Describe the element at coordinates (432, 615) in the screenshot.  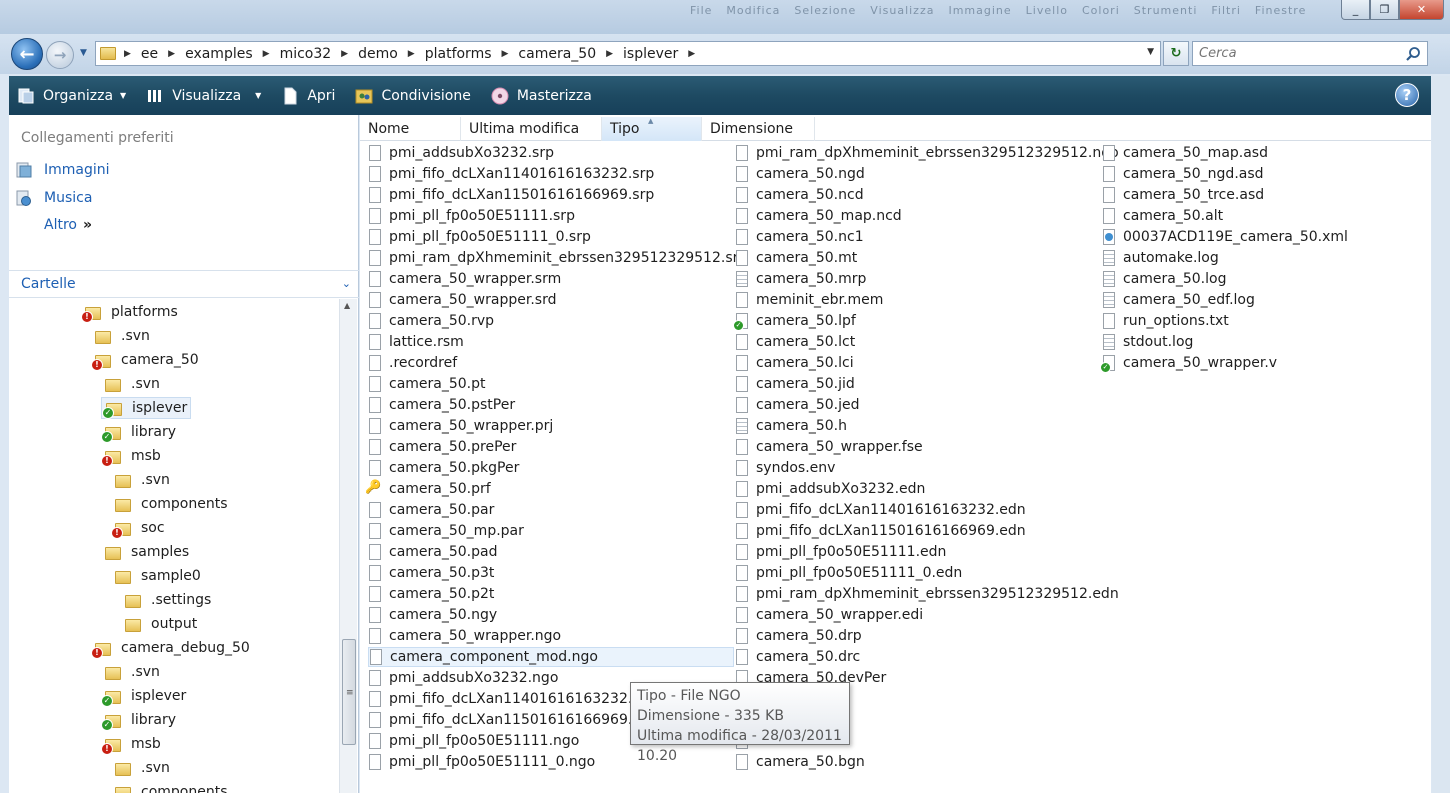
I see `file-item: camera_50.ngy` at that location.